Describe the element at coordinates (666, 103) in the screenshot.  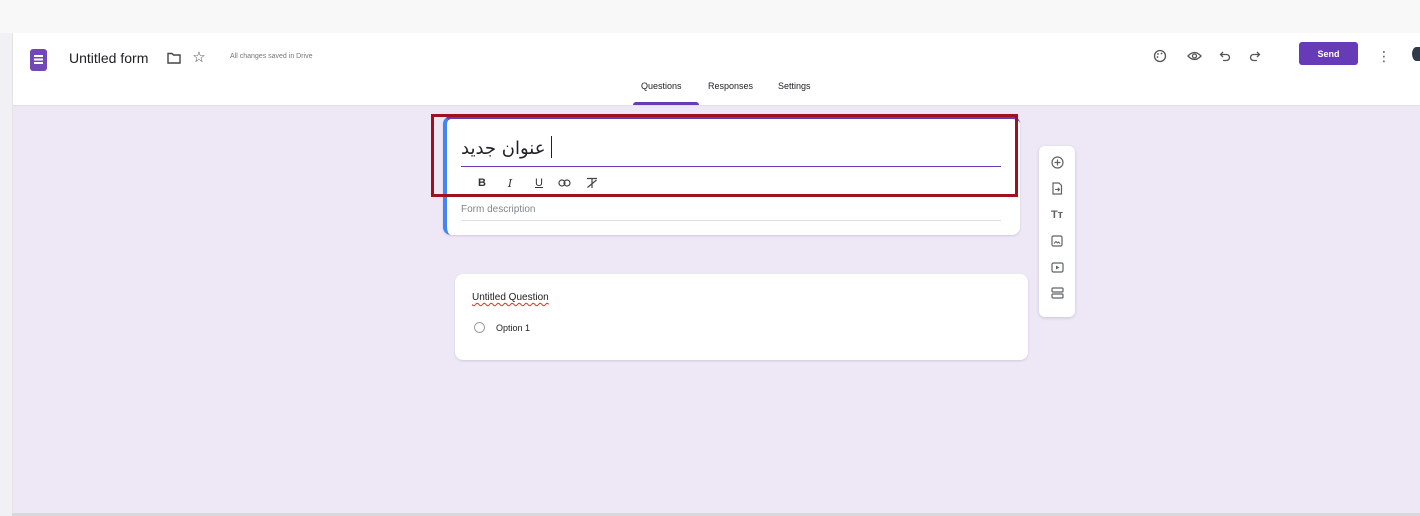
I see `active-tab-indicator` at that location.